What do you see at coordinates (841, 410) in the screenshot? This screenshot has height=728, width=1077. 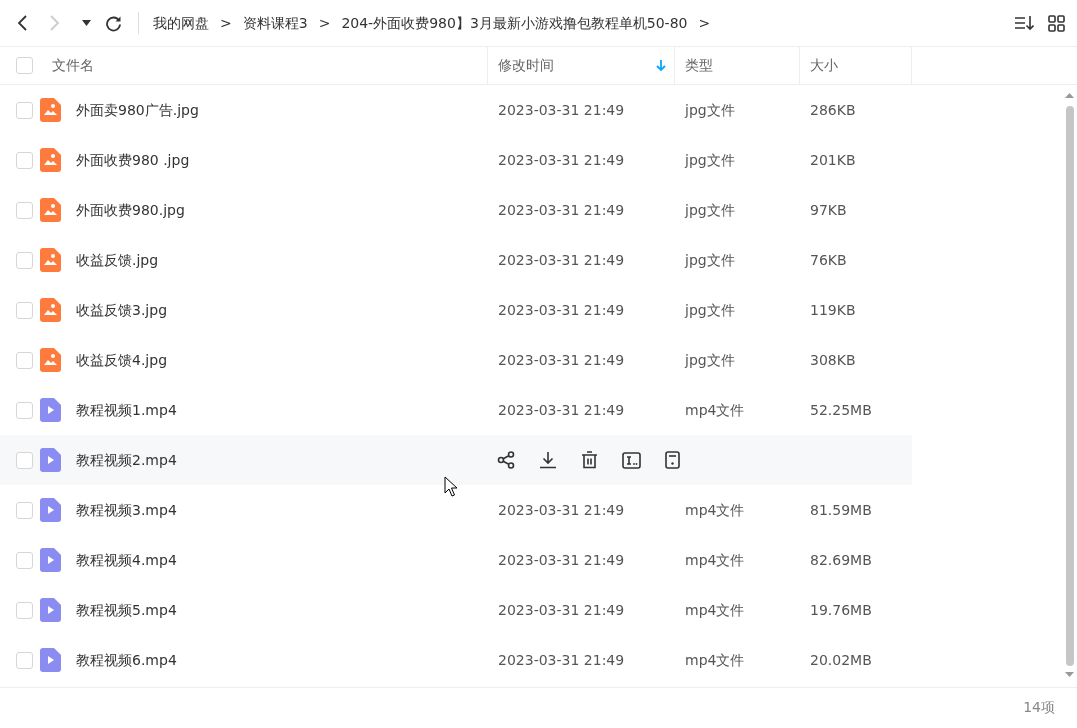 I see `file-size: 52.25MB` at bounding box center [841, 410].